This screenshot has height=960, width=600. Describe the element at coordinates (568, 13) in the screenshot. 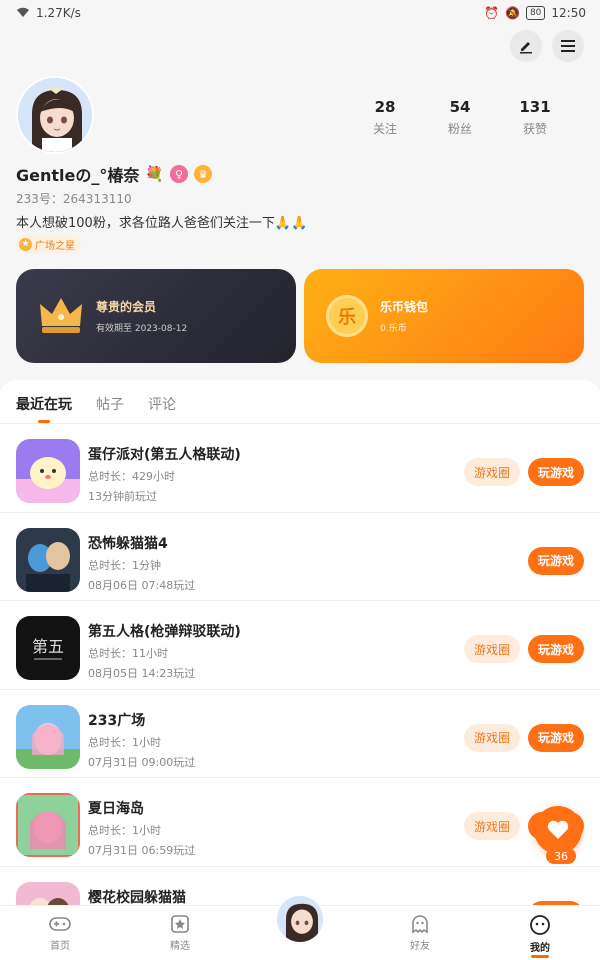

I see `clock: 12:50` at that location.